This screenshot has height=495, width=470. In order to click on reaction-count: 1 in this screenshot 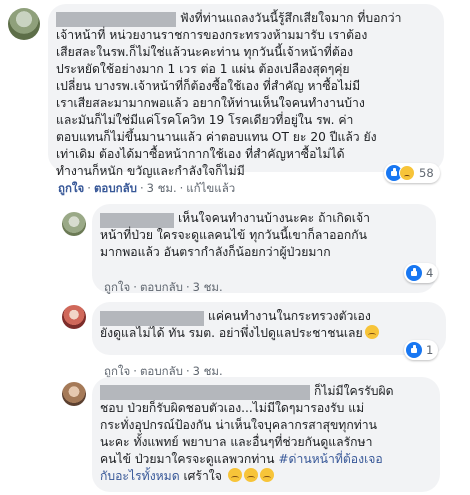, I will do `click(430, 350)`.